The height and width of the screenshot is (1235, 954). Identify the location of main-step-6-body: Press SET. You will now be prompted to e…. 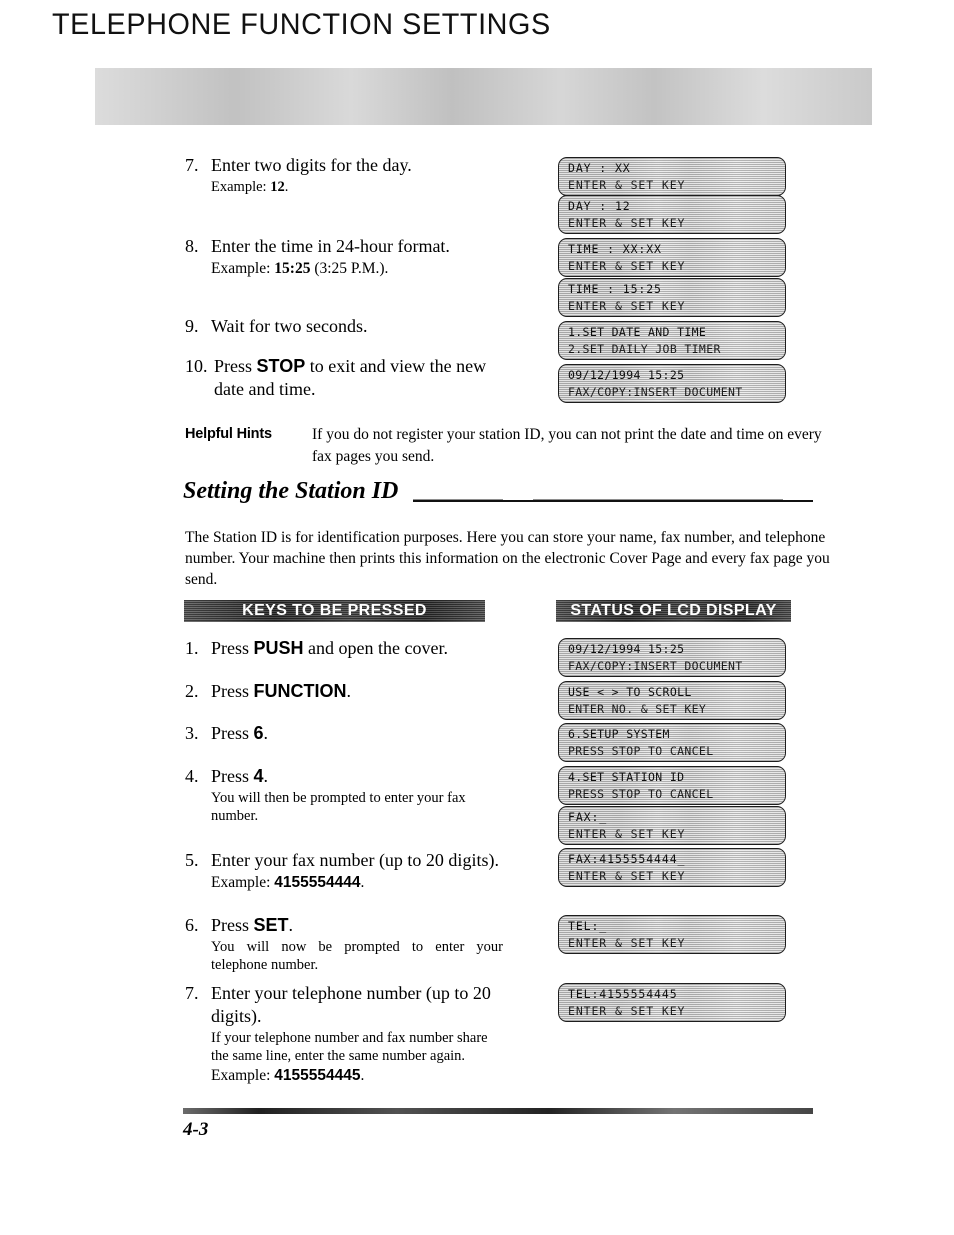
(358, 944).